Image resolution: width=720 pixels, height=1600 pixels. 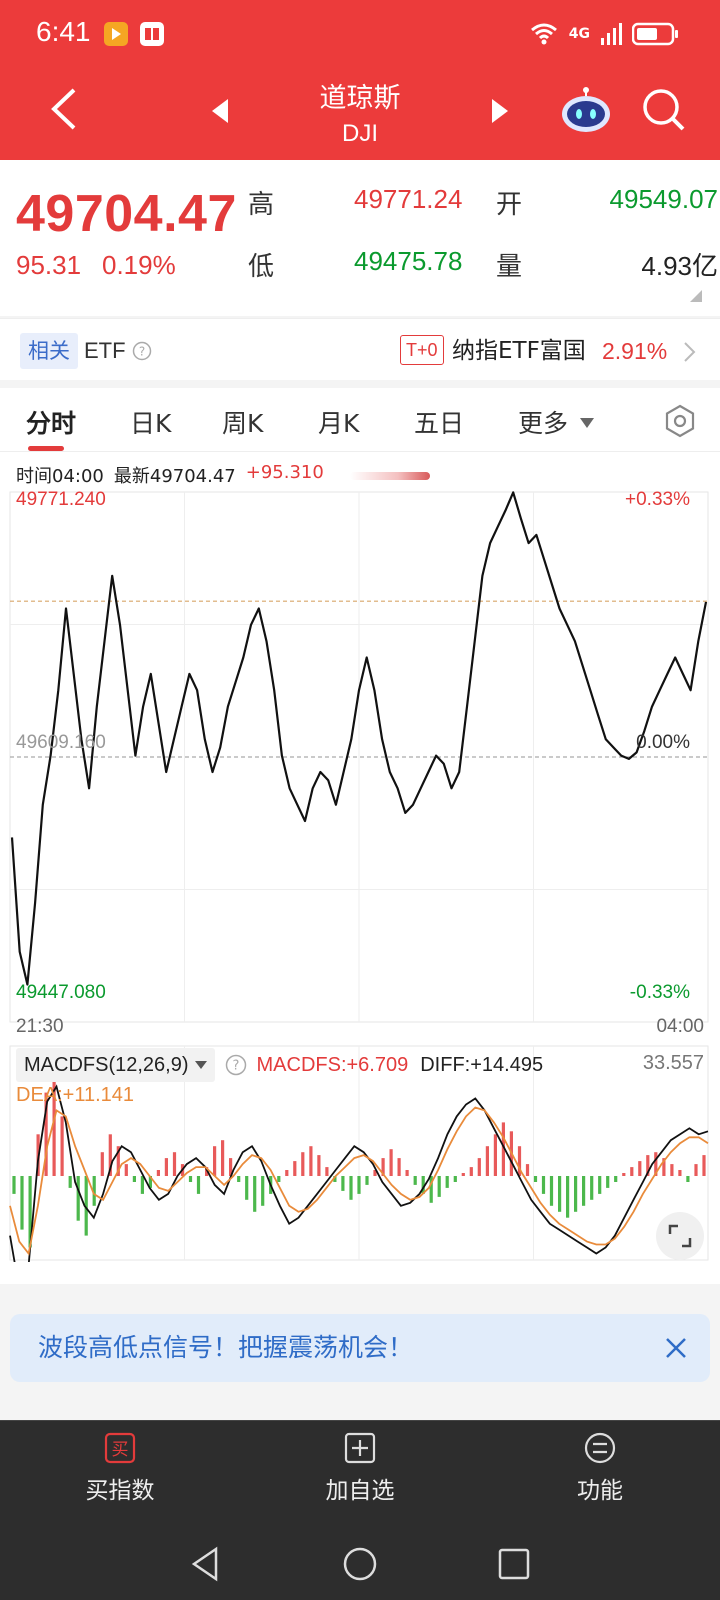 What do you see at coordinates (696, 296) in the screenshot?
I see `expand-quote-corner-icon` at bounding box center [696, 296].